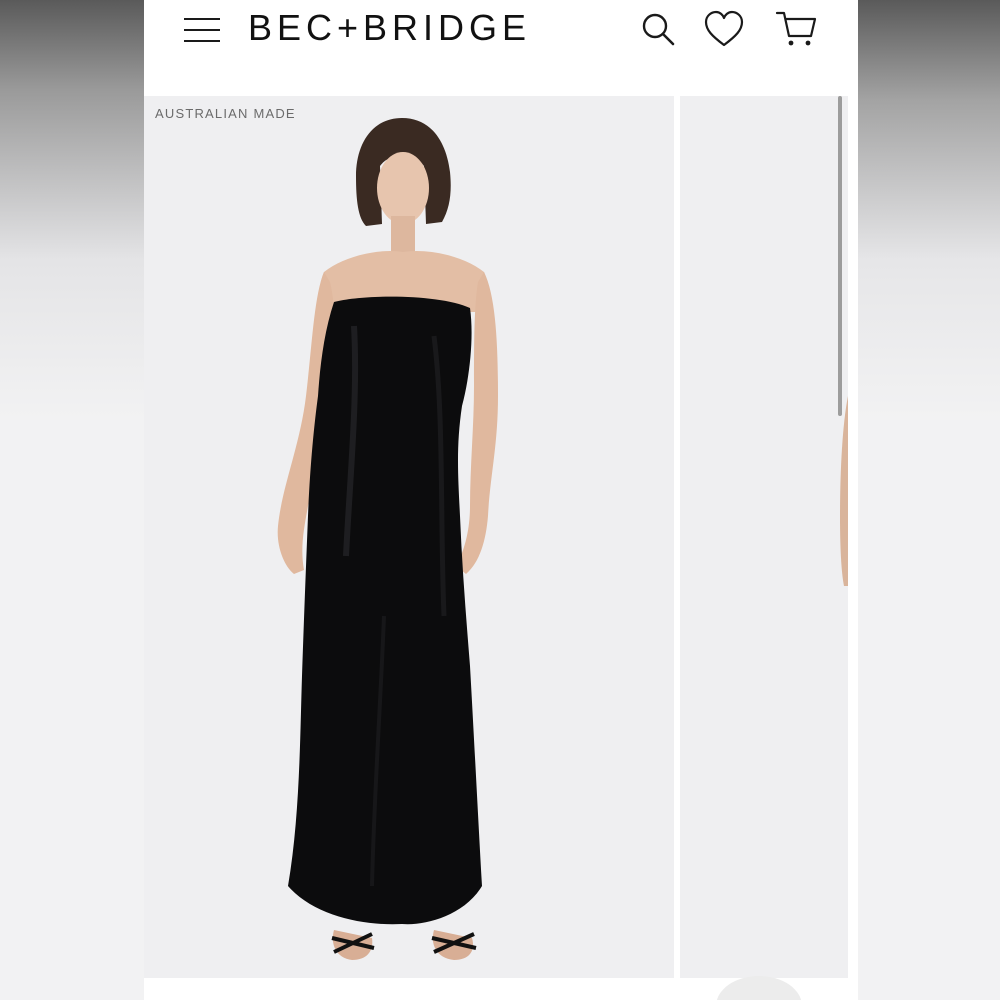 Image resolution: width=1000 pixels, height=1000 pixels. What do you see at coordinates (929, 500) in the screenshot?
I see `blurred-backdrop-right` at bounding box center [929, 500].